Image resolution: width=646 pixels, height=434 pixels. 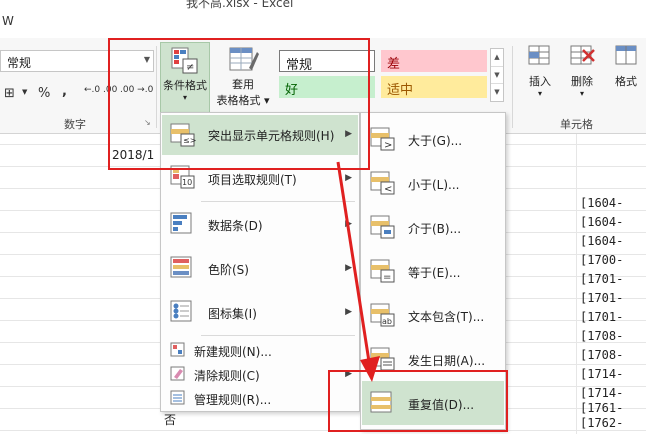 I want to click on code-cell: [1700-, so click(x=613, y=260).